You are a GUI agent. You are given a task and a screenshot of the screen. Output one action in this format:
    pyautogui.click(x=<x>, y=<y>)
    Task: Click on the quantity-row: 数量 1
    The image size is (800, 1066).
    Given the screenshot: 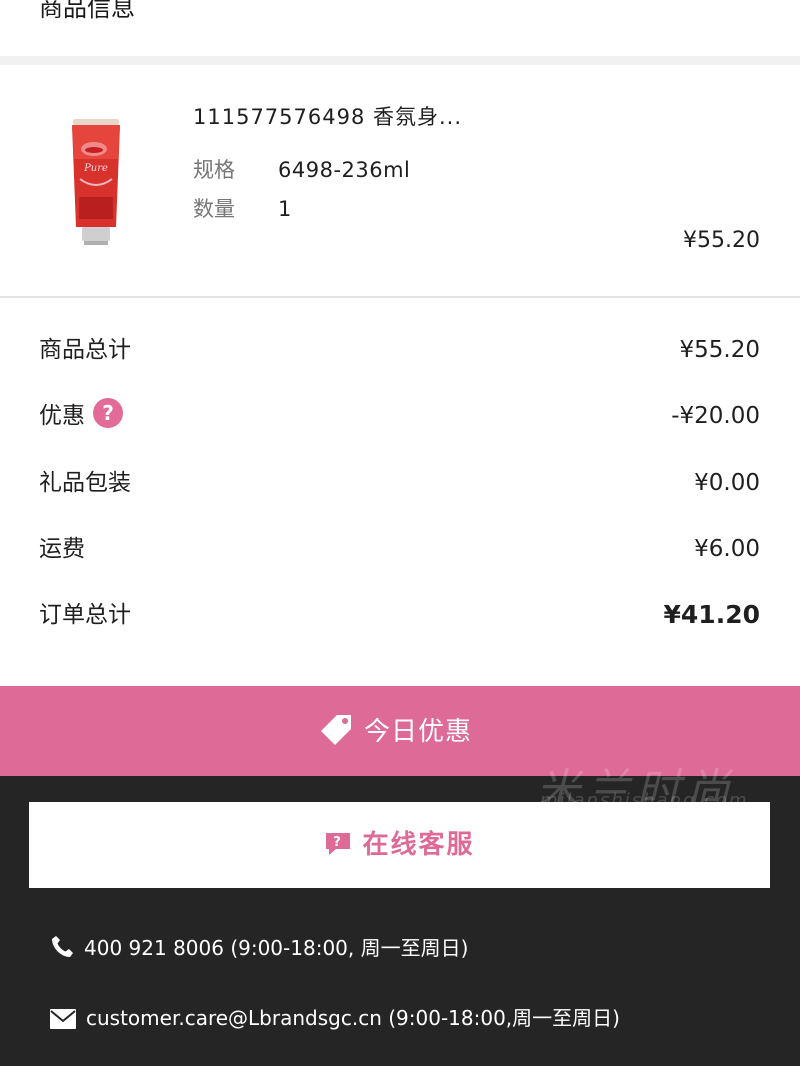 What is the action you would take?
    pyautogui.click(x=242, y=208)
    